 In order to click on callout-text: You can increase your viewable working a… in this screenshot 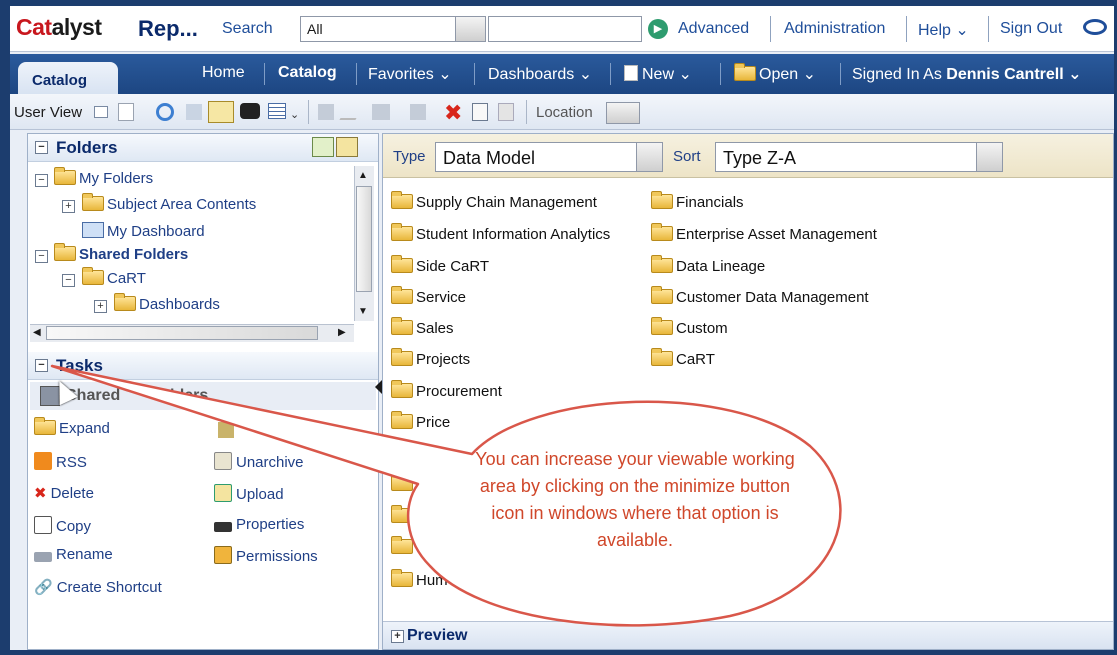, I will do `click(635, 499)`.